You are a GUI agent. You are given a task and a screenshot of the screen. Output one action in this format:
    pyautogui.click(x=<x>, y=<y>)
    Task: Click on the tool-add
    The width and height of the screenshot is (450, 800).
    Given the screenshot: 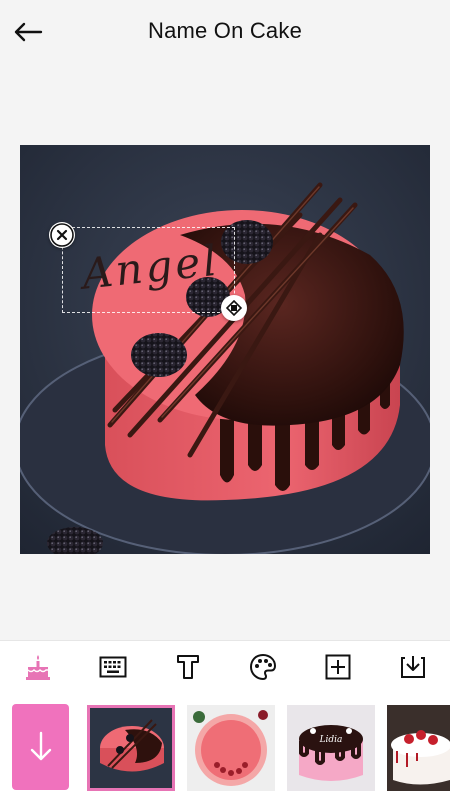 What is the action you would take?
    pyautogui.click(x=338, y=667)
    